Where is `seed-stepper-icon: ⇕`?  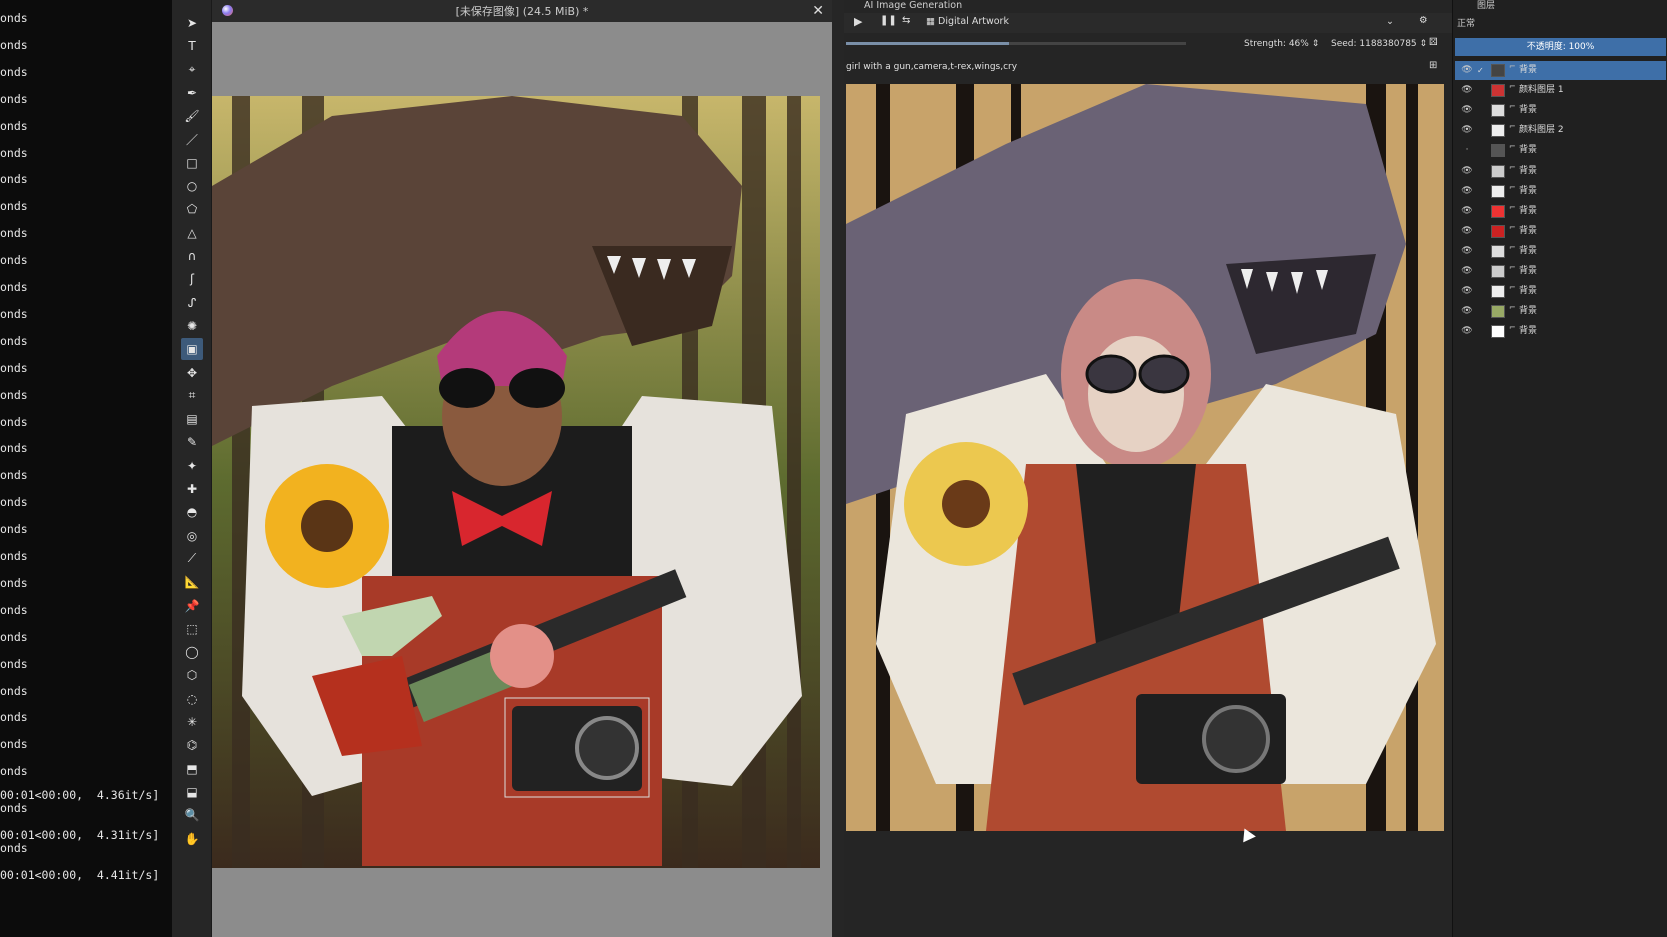 seed-stepper-icon: ⇕ is located at coordinates (1424, 44).